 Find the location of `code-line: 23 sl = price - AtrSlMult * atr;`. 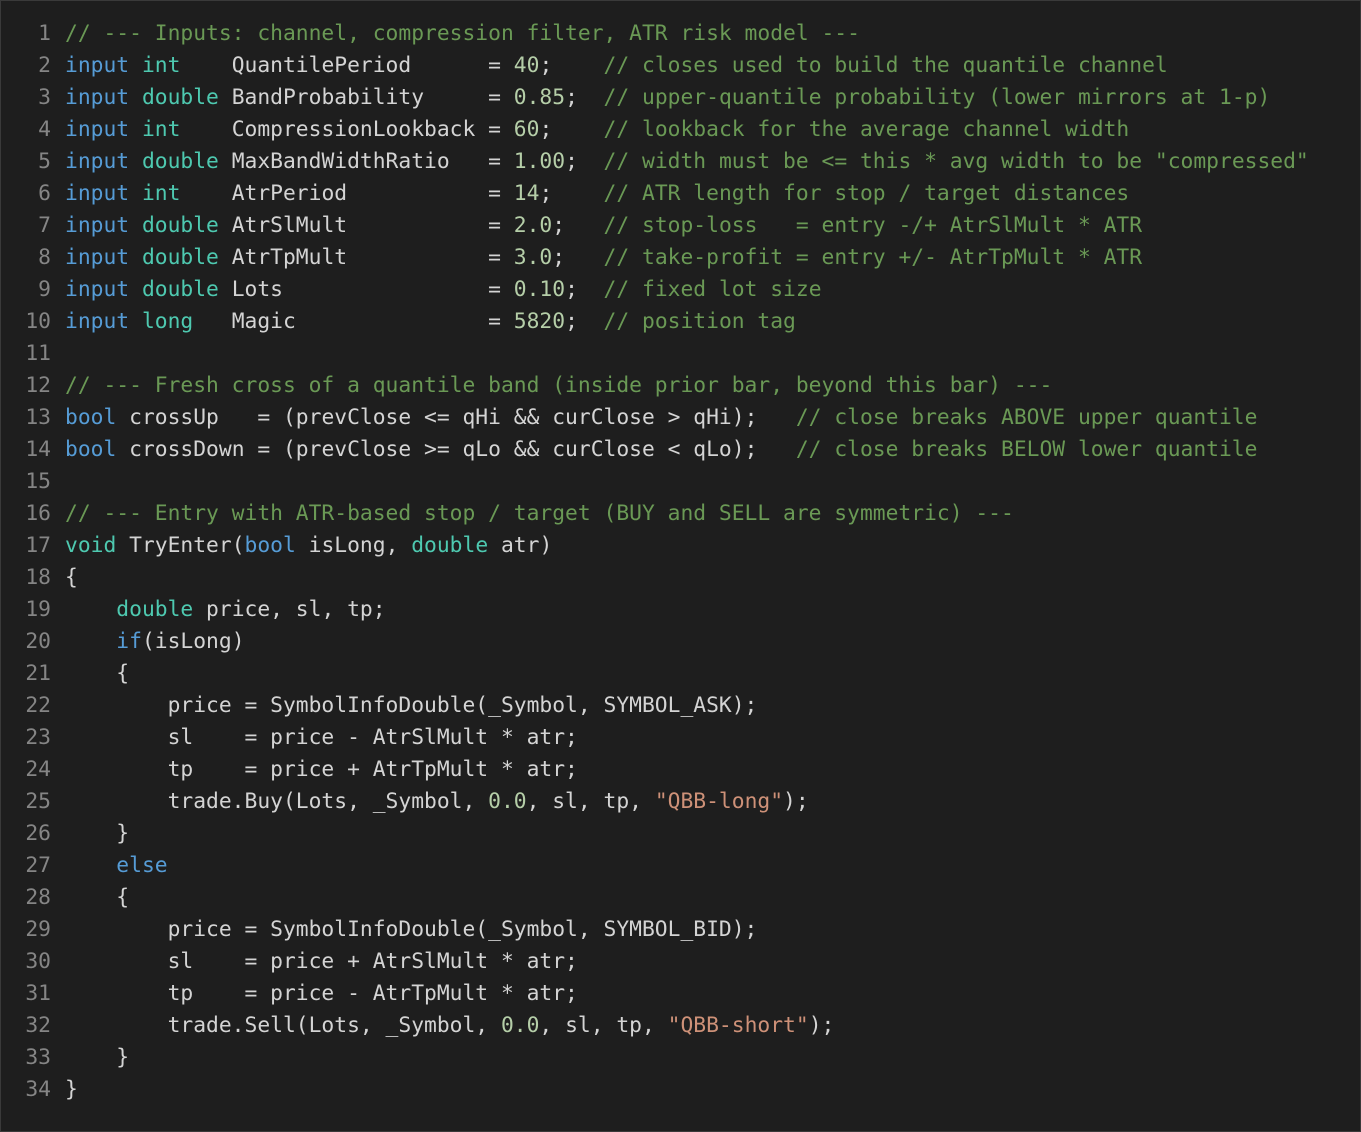

code-line: 23 sl = price - AtrSlMult * atr; is located at coordinates (655, 738).